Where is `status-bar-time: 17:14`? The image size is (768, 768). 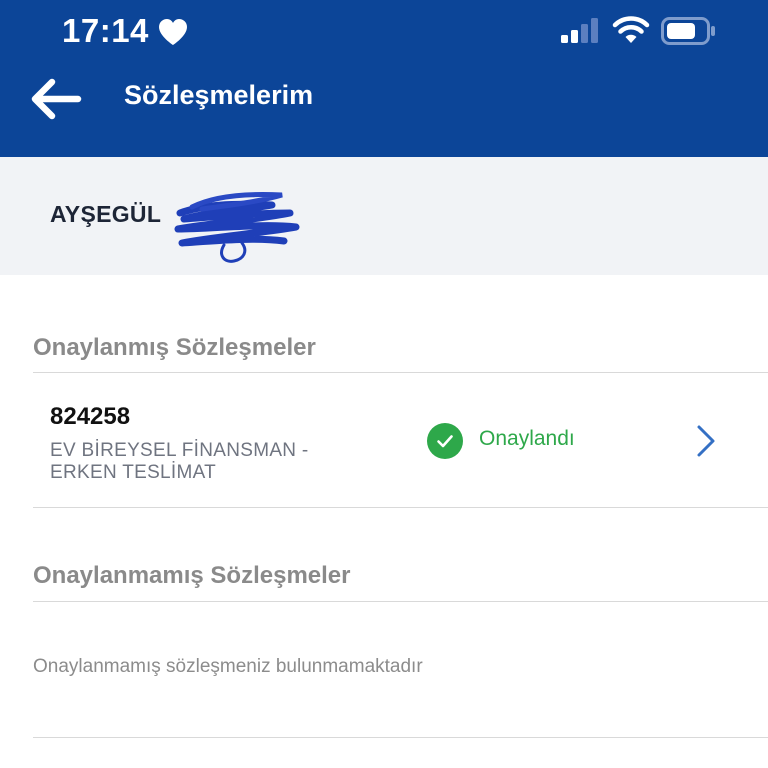
status-bar-time: 17:14 is located at coordinates (105, 30).